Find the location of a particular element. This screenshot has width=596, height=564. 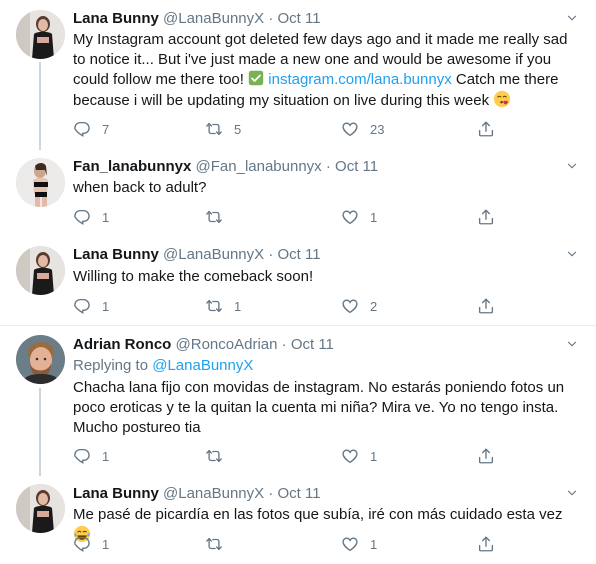

retweet-button: 5 is located at coordinates (223, 129).